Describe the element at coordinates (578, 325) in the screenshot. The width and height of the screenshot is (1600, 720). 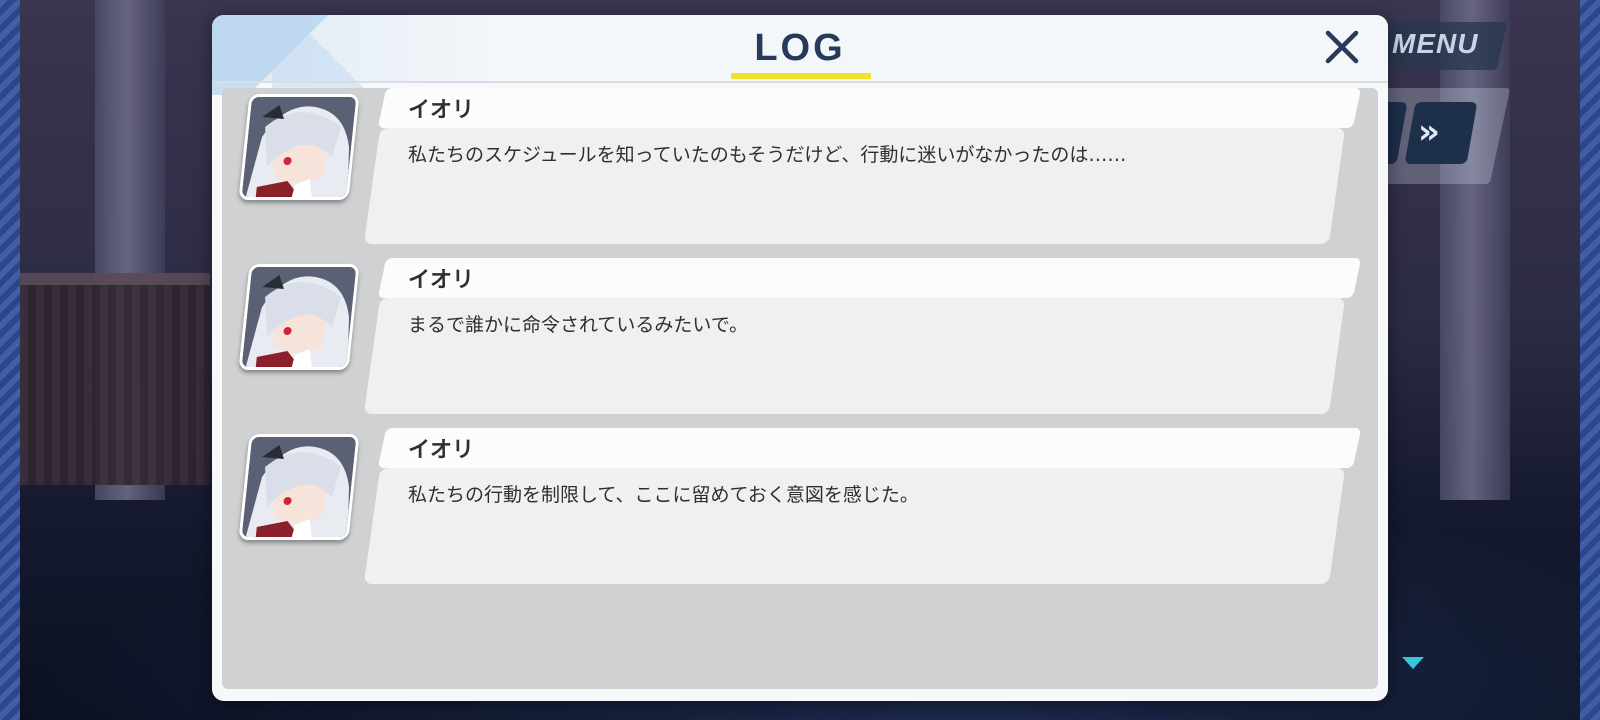
I see `dialogue-text: まるで誰かに命令されているみたいで。` at that location.